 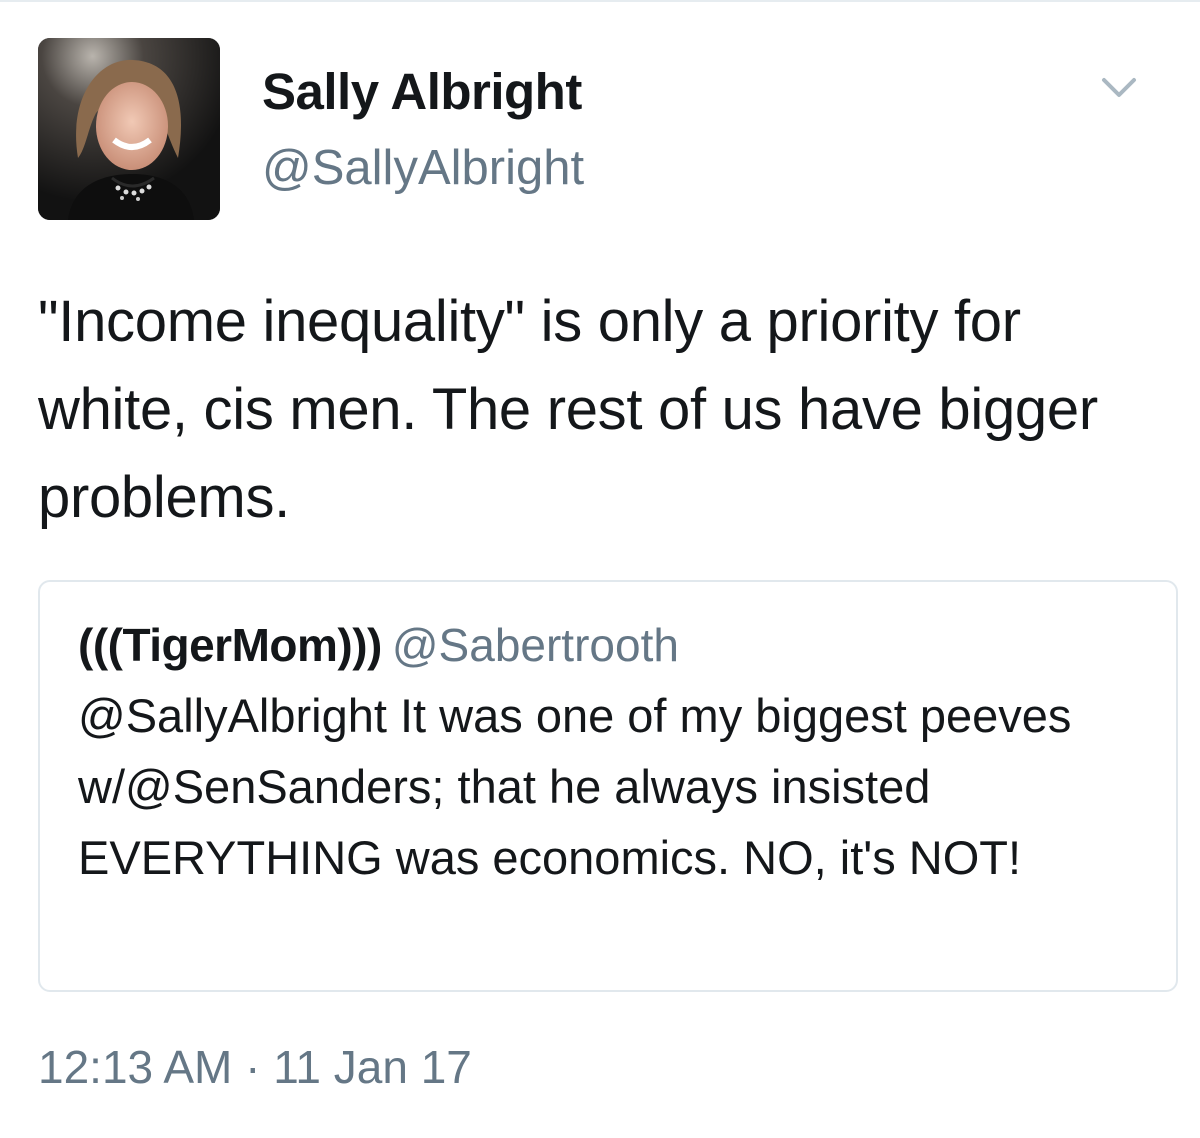 What do you see at coordinates (423, 168) in the screenshot?
I see `author-handle: @SallyAlbright` at bounding box center [423, 168].